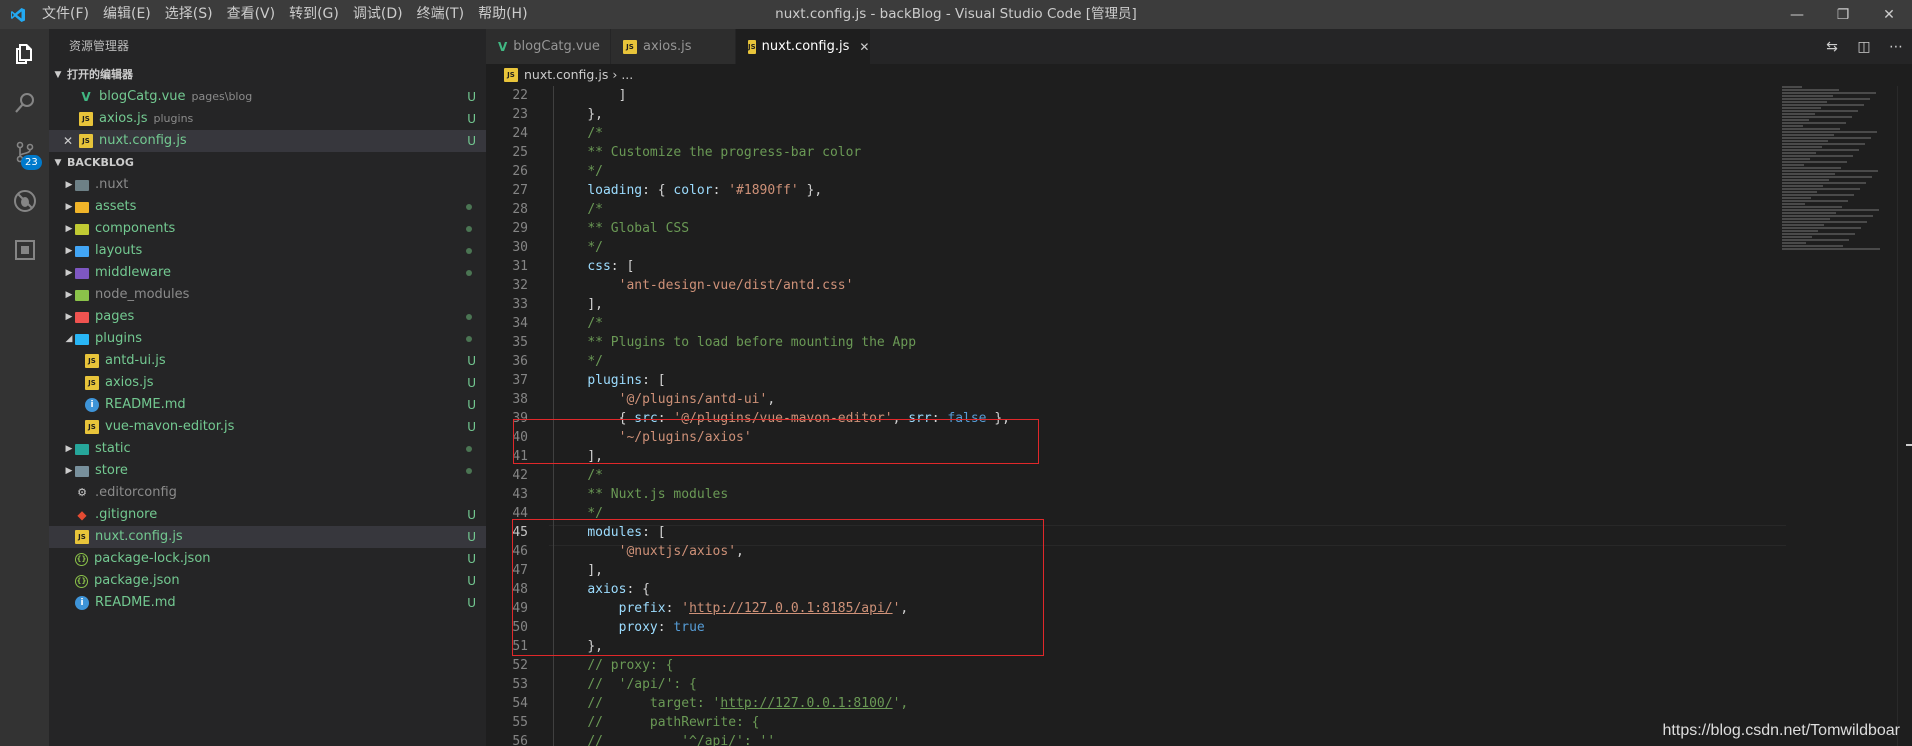 This screenshot has width=1912, height=746. Describe the element at coordinates (314, 14) in the screenshot. I see `menu-item: 转到(G)` at that location.